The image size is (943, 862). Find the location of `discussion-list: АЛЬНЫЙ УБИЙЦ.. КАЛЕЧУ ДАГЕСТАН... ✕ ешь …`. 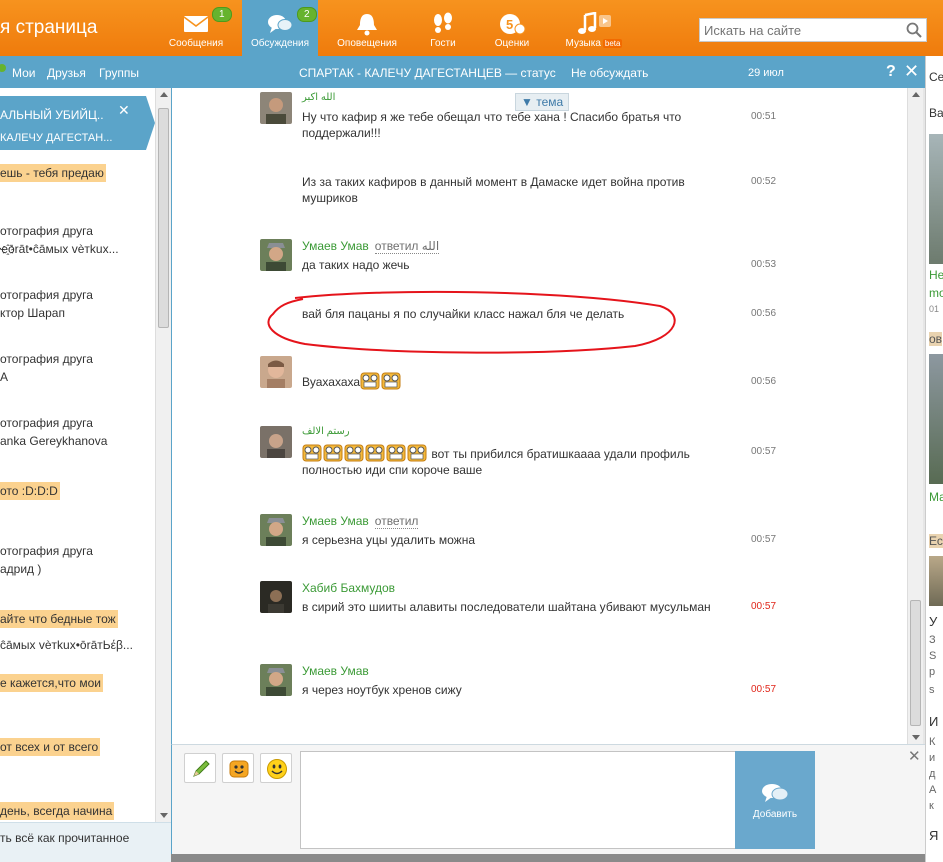

discussion-list: АЛЬНЫЙ УБИЙЦ.. КАЛЕЧУ ДАГЕСТАН... ✕ ешь … is located at coordinates (77, 455).